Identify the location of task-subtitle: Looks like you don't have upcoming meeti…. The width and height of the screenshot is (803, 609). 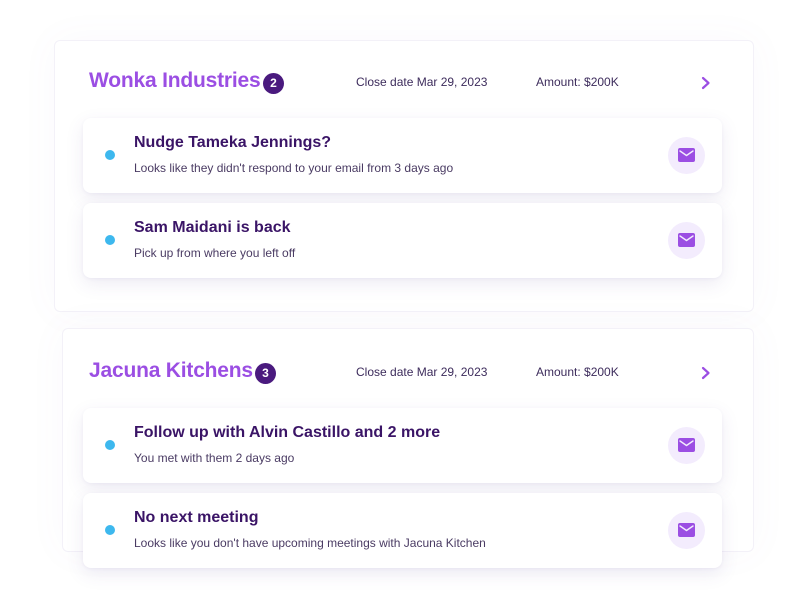
(310, 543).